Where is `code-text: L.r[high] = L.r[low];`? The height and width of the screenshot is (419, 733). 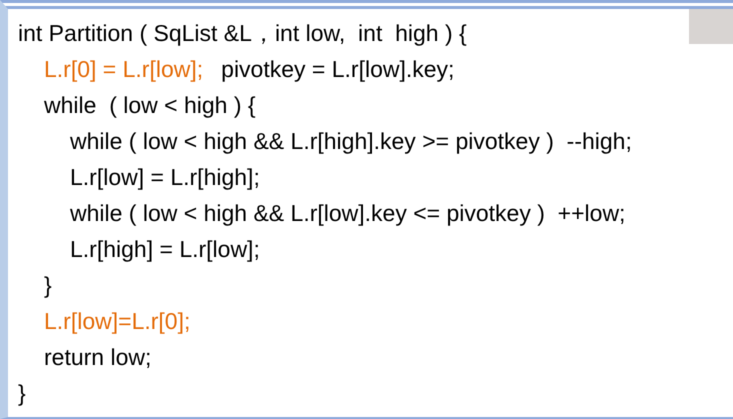
code-text: L.r[high] = L.r[low]; is located at coordinates (165, 249).